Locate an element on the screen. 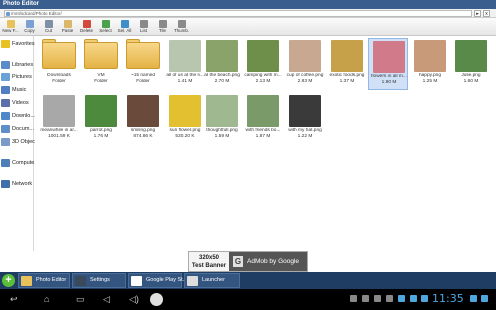 The width and height of the screenshot is (496, 310). file-item-downloads: Downloads Folder is located at coordinates (59, 64).